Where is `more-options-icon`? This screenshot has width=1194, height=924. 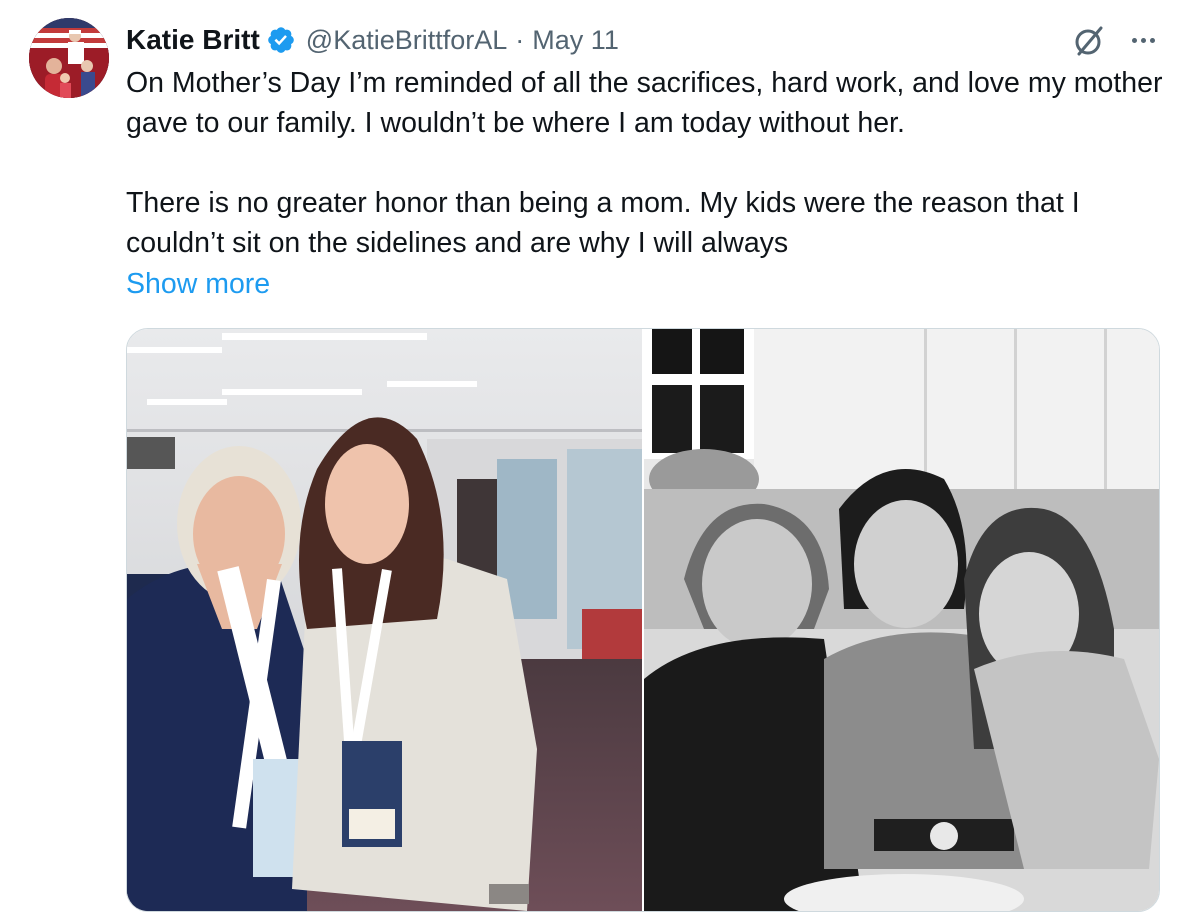
more-options-icon is located at coordinates (1143, 40).